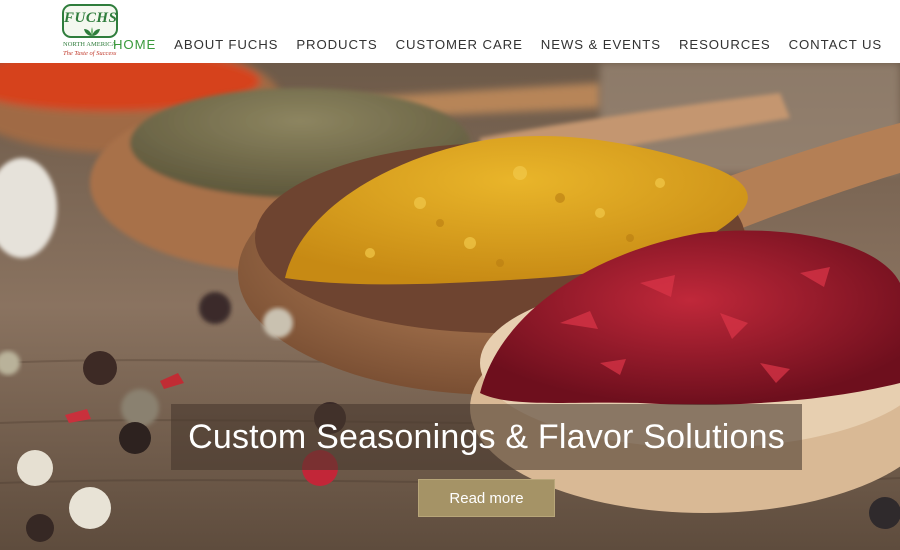  I want to click on logo-badge: FUCHS, so click(90, 21).